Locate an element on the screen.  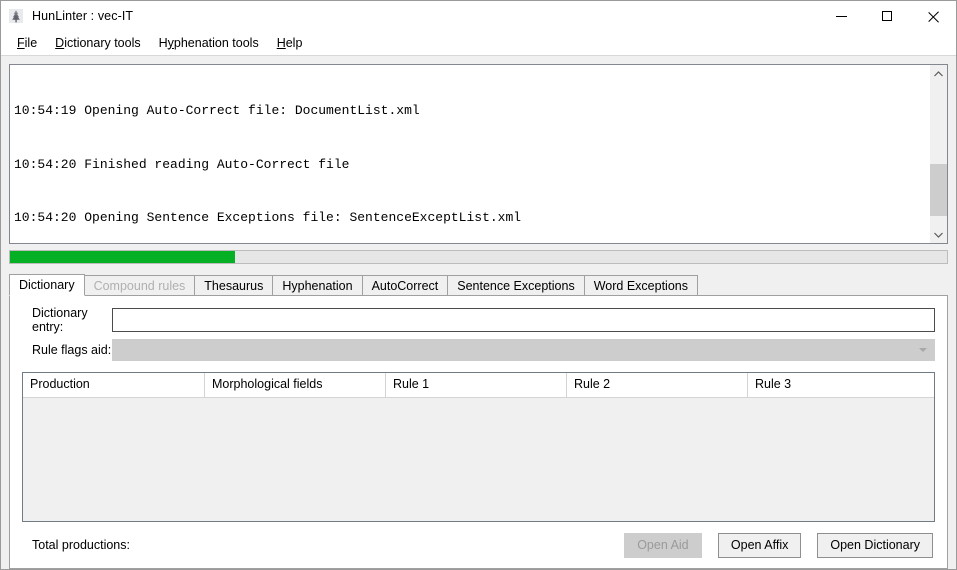
tab-sentence-exceptions: Sentence Exceptions is located at coordinates (516, 285).